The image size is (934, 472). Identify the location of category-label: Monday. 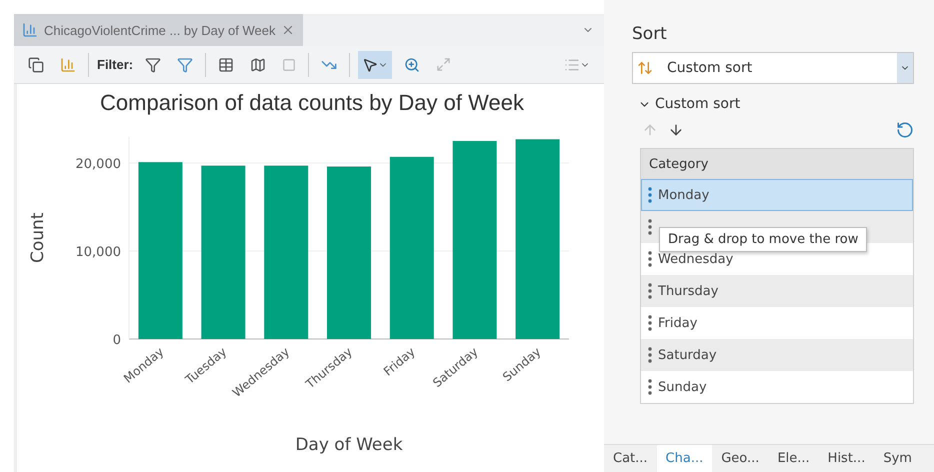
(684, 195).